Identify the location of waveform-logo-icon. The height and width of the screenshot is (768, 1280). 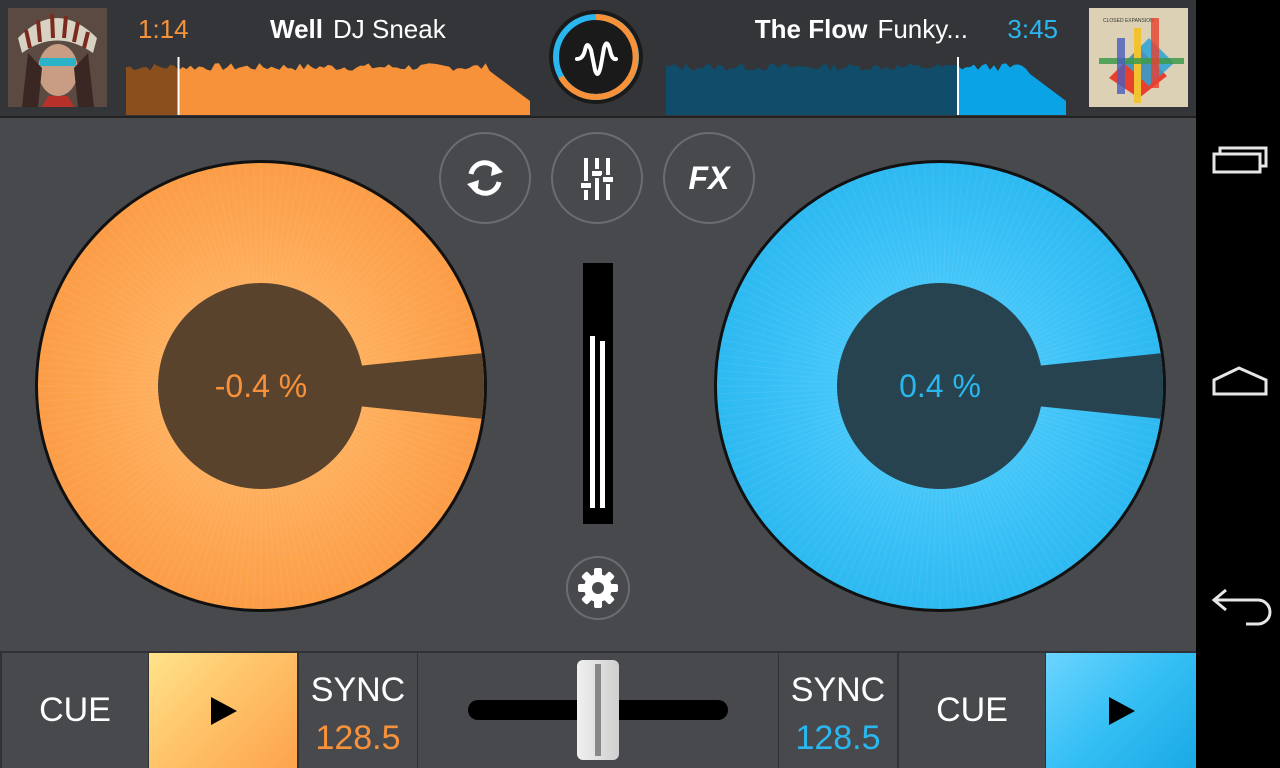
(596, 57).